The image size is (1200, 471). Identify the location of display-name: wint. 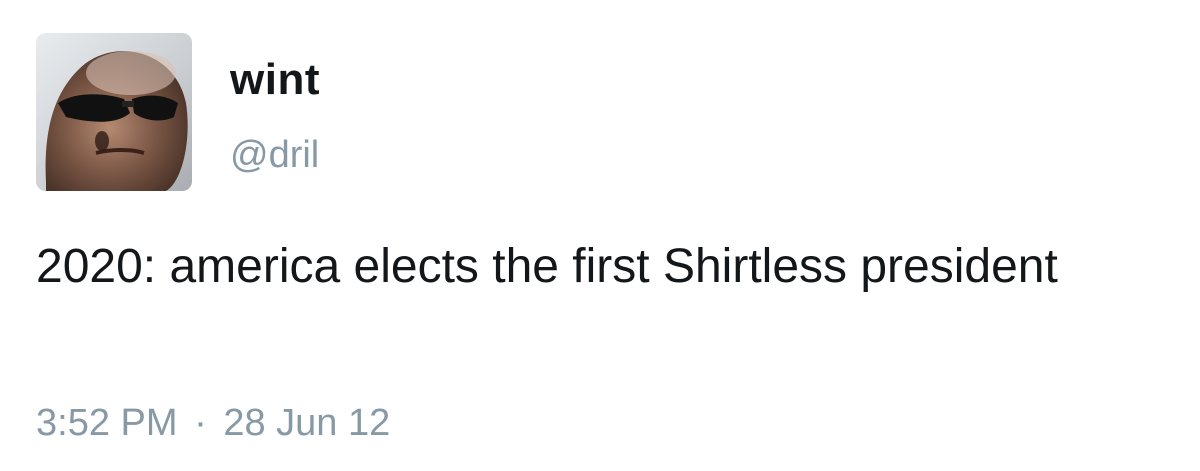
(275, 80).